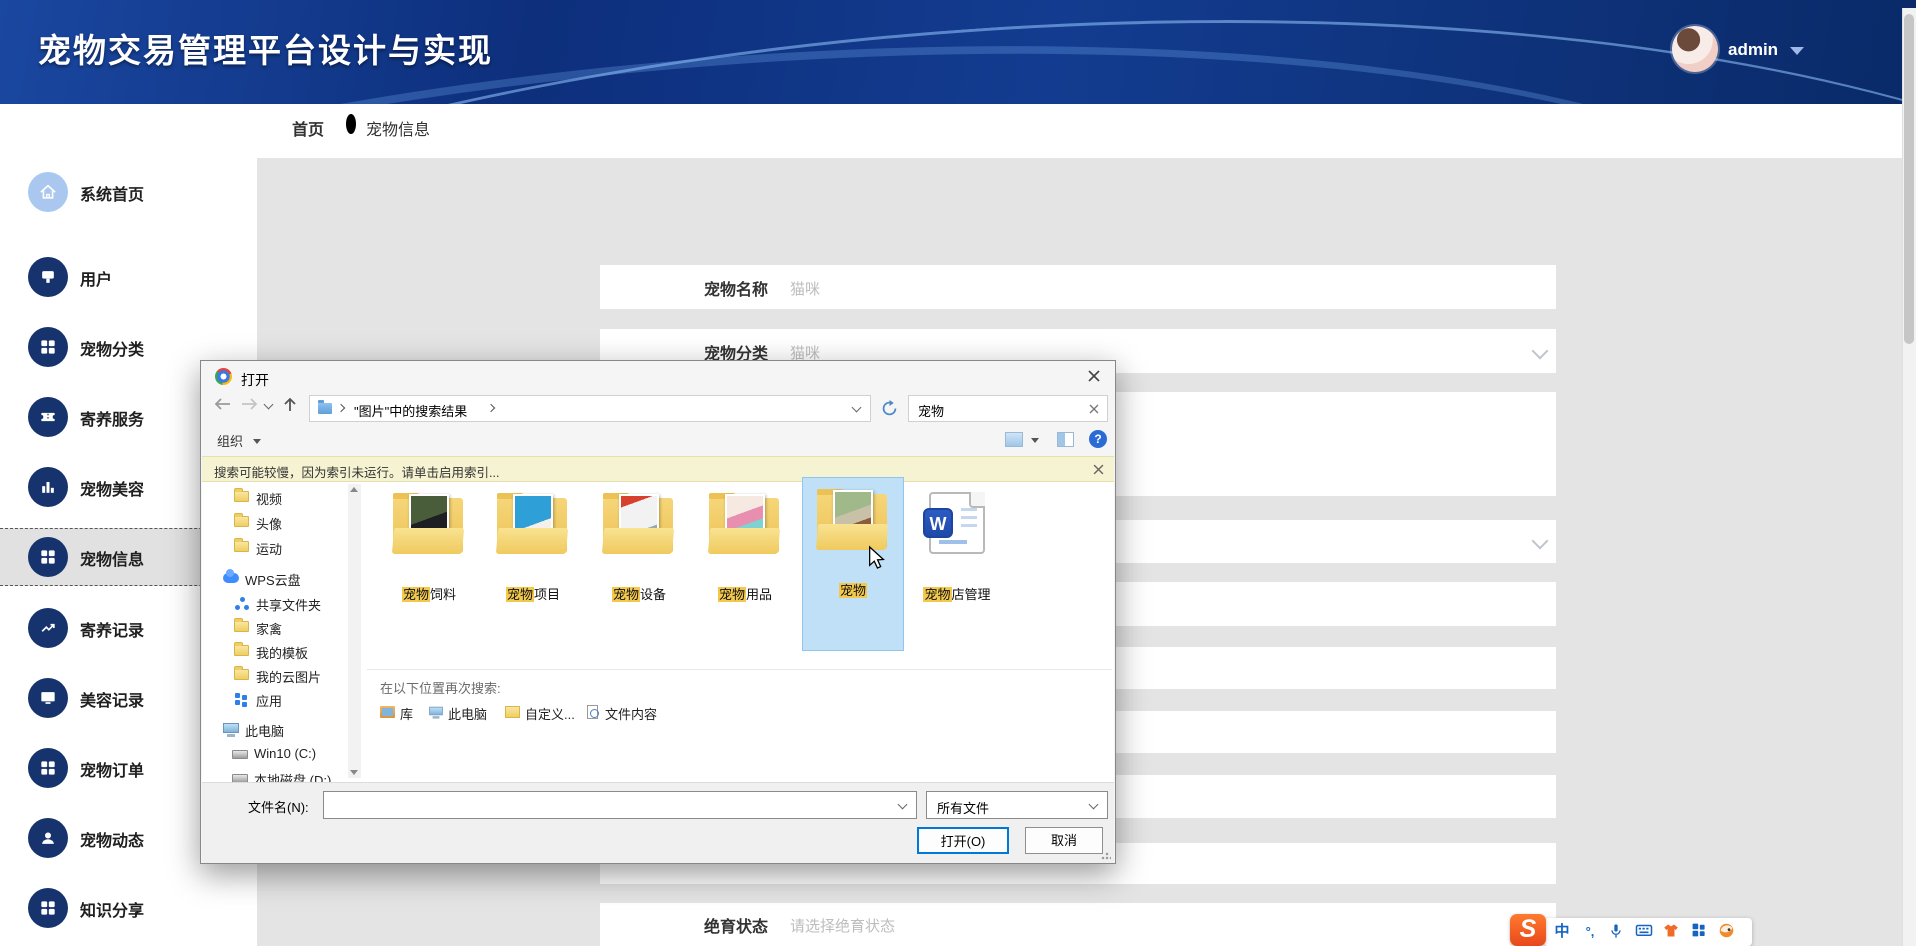 This screenshot has height=946, width=1916. Describe the element at coordinates (1035, 440) in the screenshot. I see `view-dropdown-icon` at that location.